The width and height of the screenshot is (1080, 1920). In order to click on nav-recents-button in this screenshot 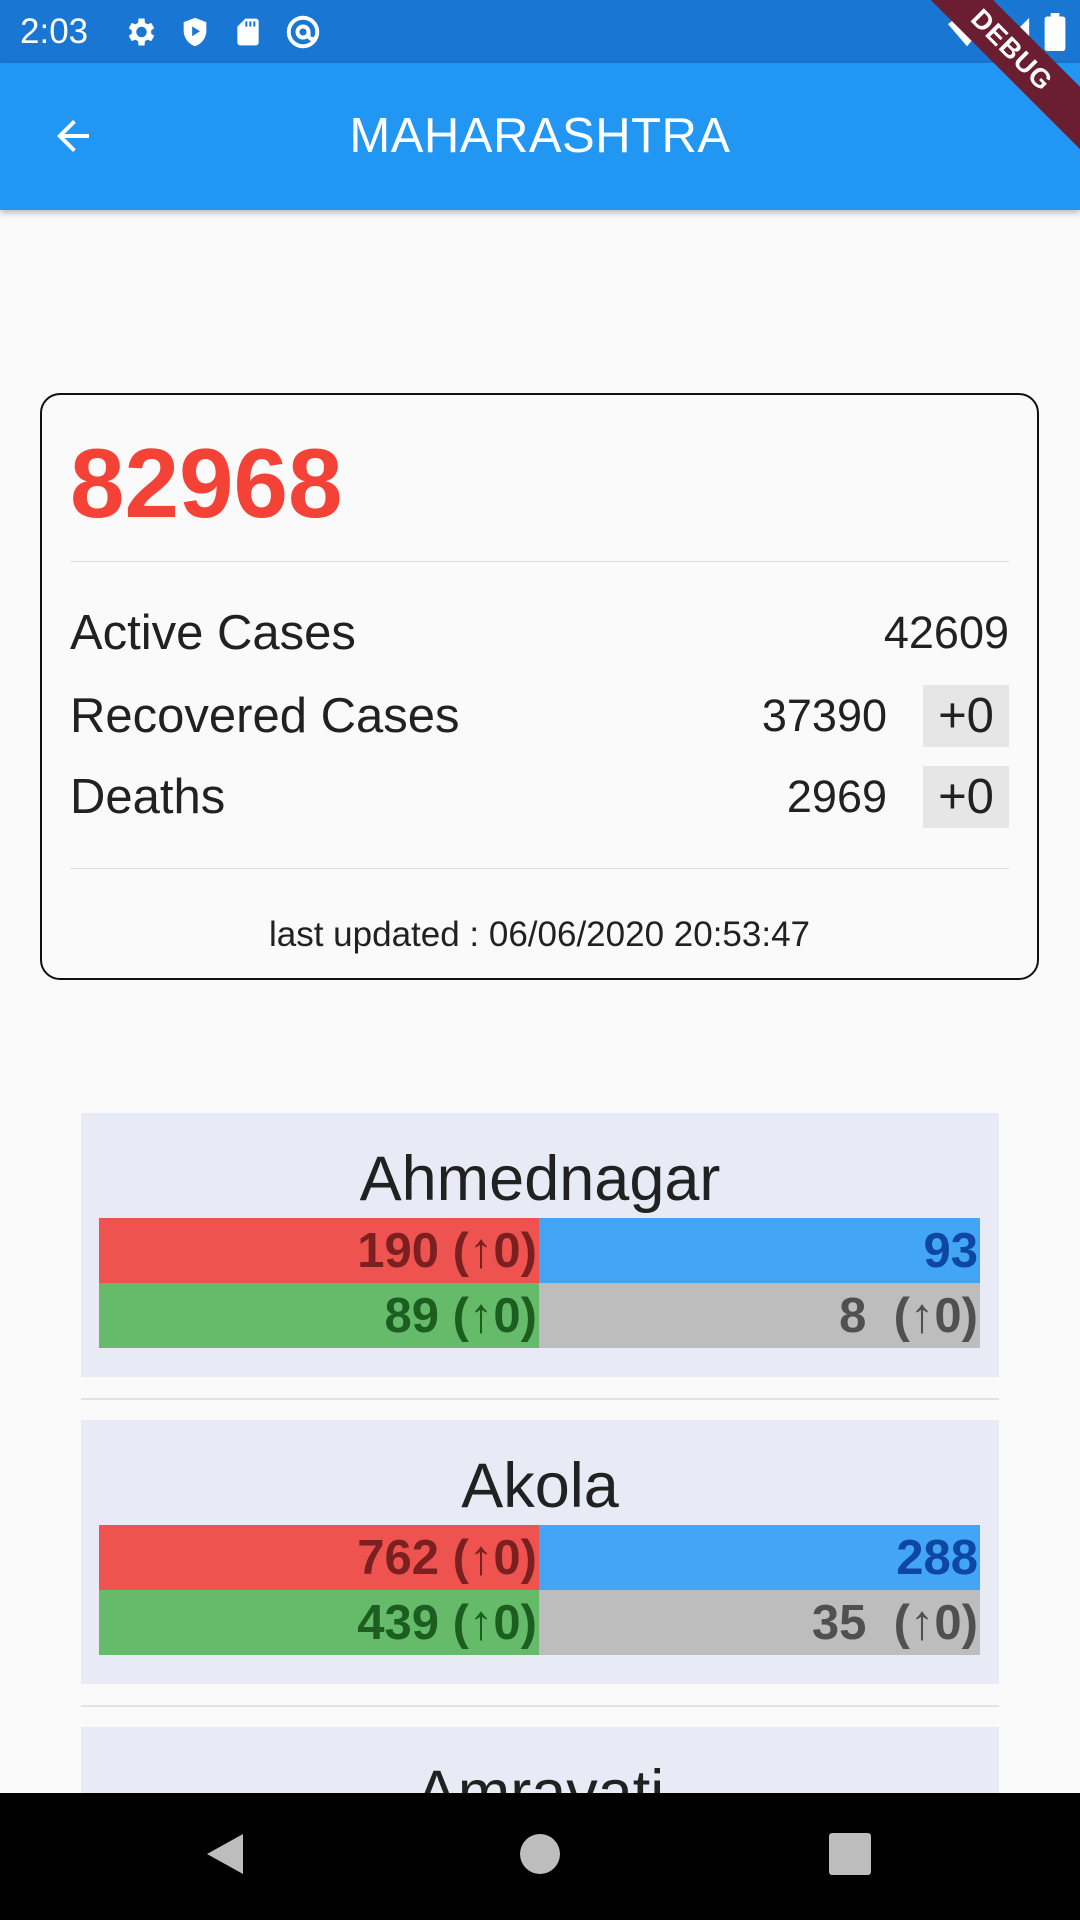, I will do `click(850, 1856)`.